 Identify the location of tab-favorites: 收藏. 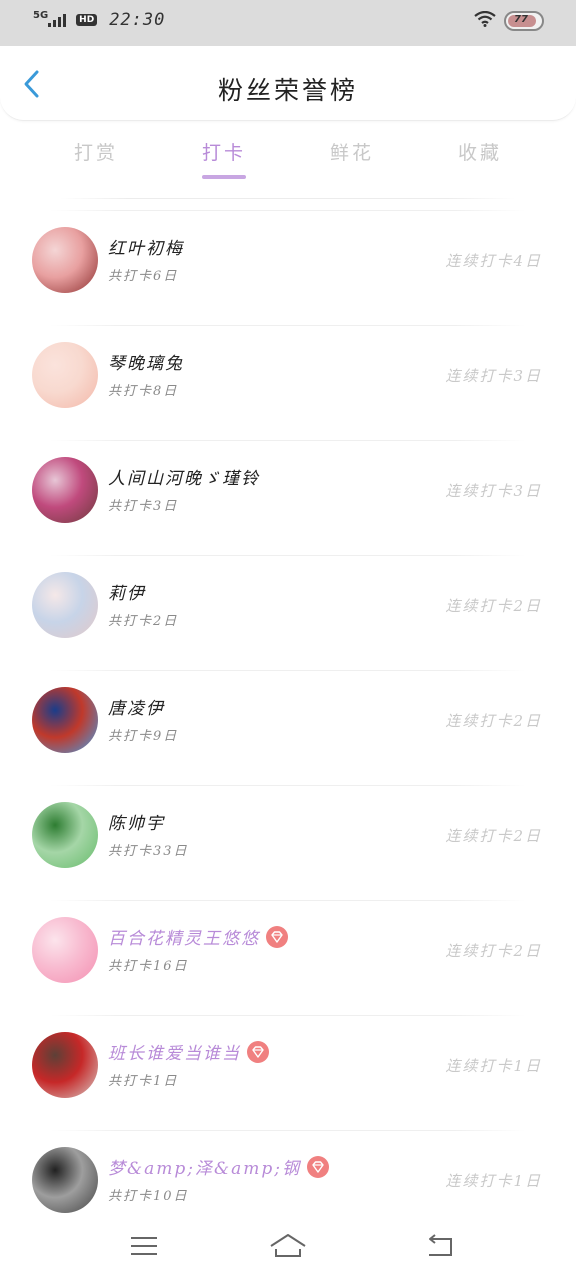
(480, 157).